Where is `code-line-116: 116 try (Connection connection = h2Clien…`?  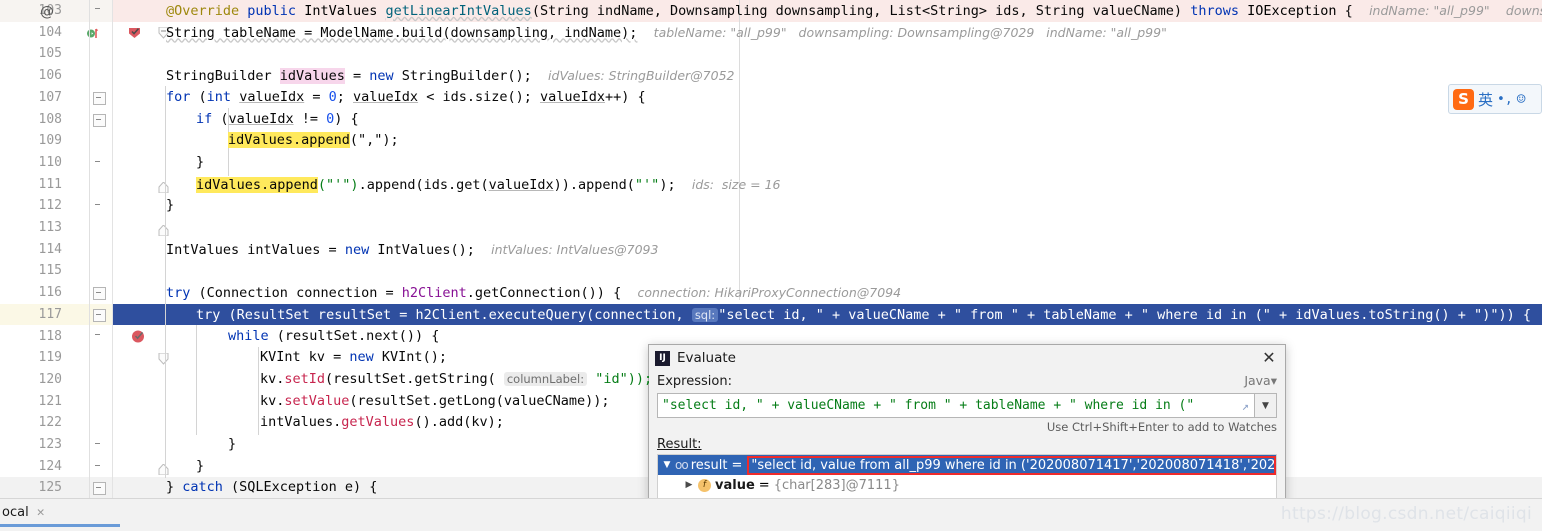
code-line-116: 116 try (Connection connection = h2Clien… is located at coordinates (771, 293).